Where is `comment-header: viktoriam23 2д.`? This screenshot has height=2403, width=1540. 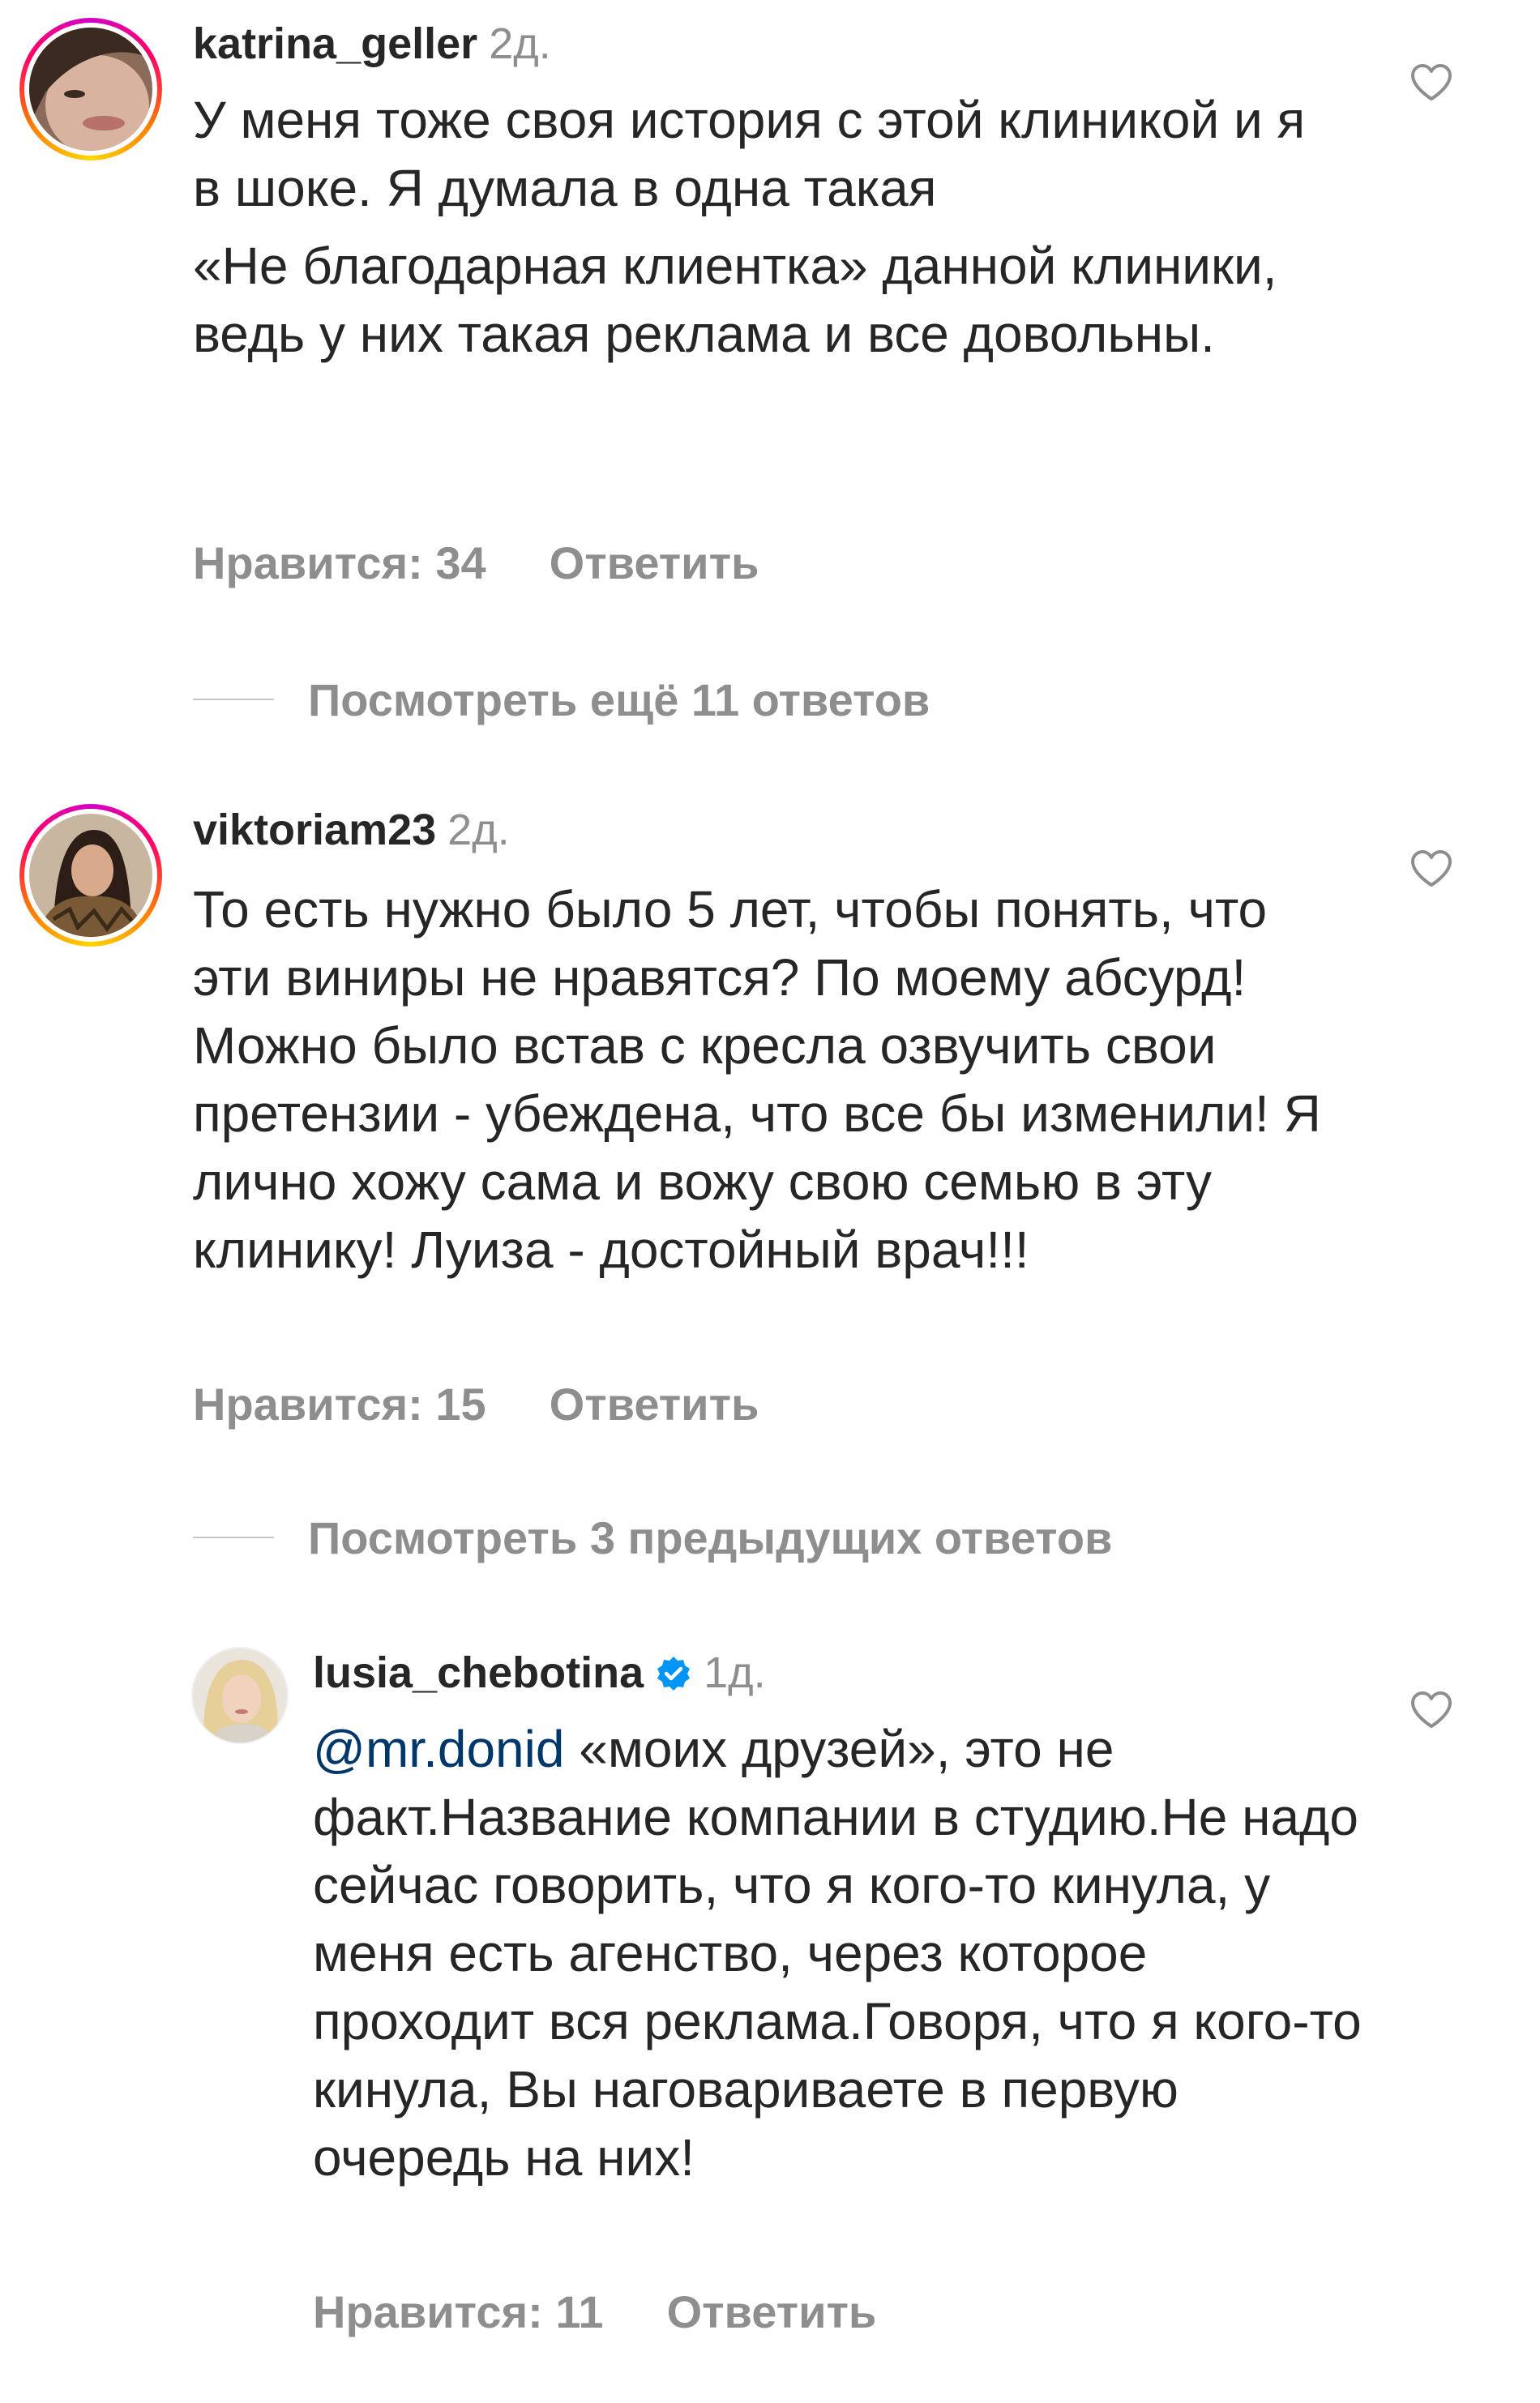
comment-header: viktoriam23 2д. is located at coordinates (351, 830).